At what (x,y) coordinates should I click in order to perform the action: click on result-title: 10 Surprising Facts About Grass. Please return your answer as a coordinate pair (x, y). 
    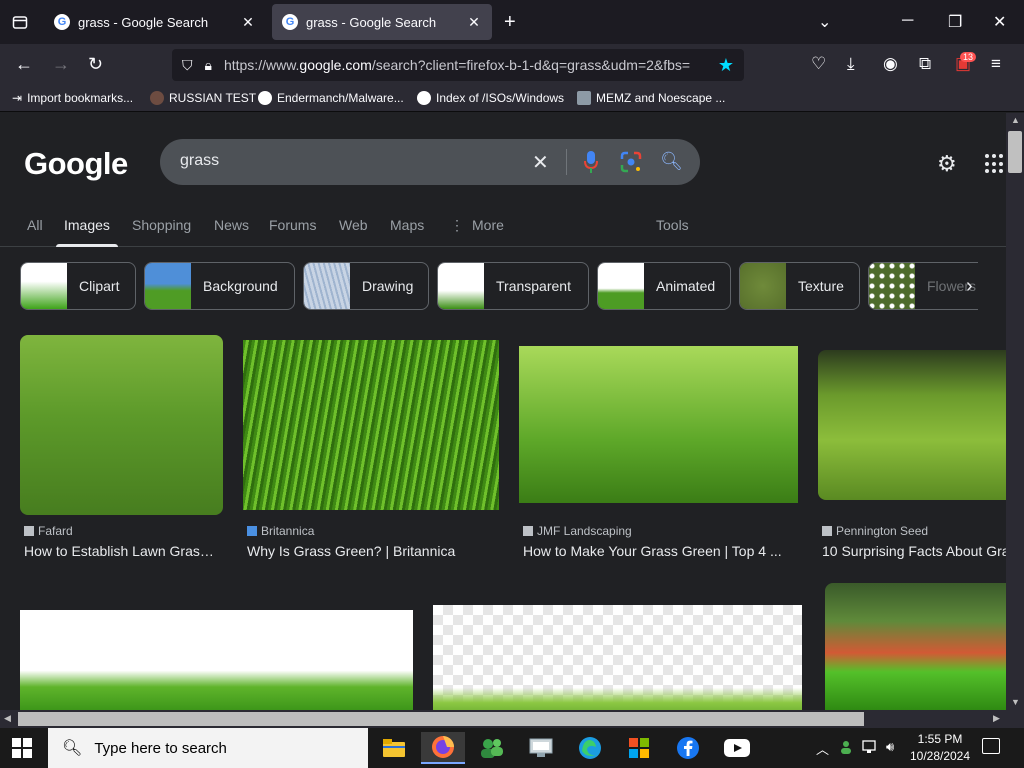
    Looking at the image, I should click on (914, 551).